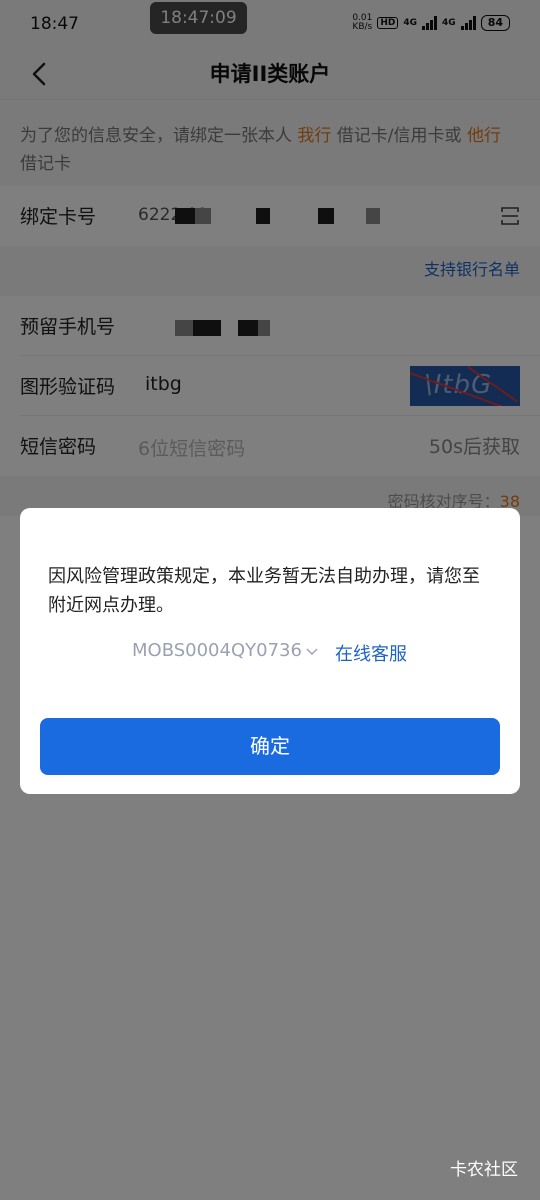 The width and height of the screenshot is (540, 1200). I want to click on error-code: MOBS0004QY0736, so click(225, 650).